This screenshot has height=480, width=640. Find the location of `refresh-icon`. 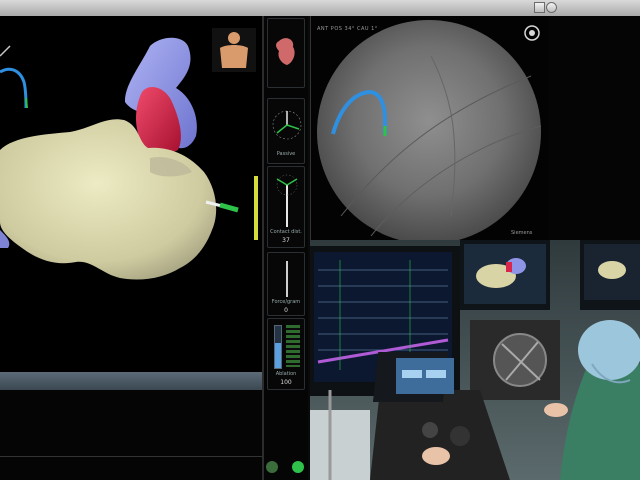

refresh-icon is located at coordinates (272, 467).